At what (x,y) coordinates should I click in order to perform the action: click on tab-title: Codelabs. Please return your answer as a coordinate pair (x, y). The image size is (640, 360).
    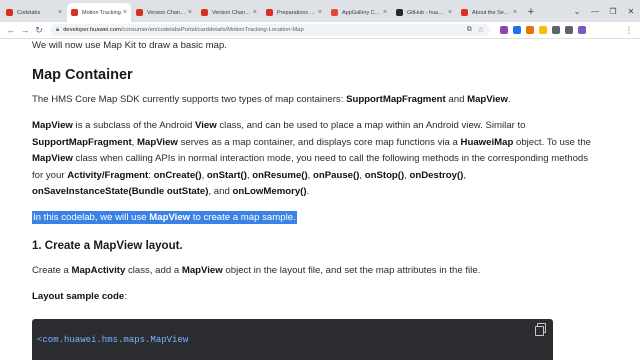
    Looking at the image, I should click on (29, 12).